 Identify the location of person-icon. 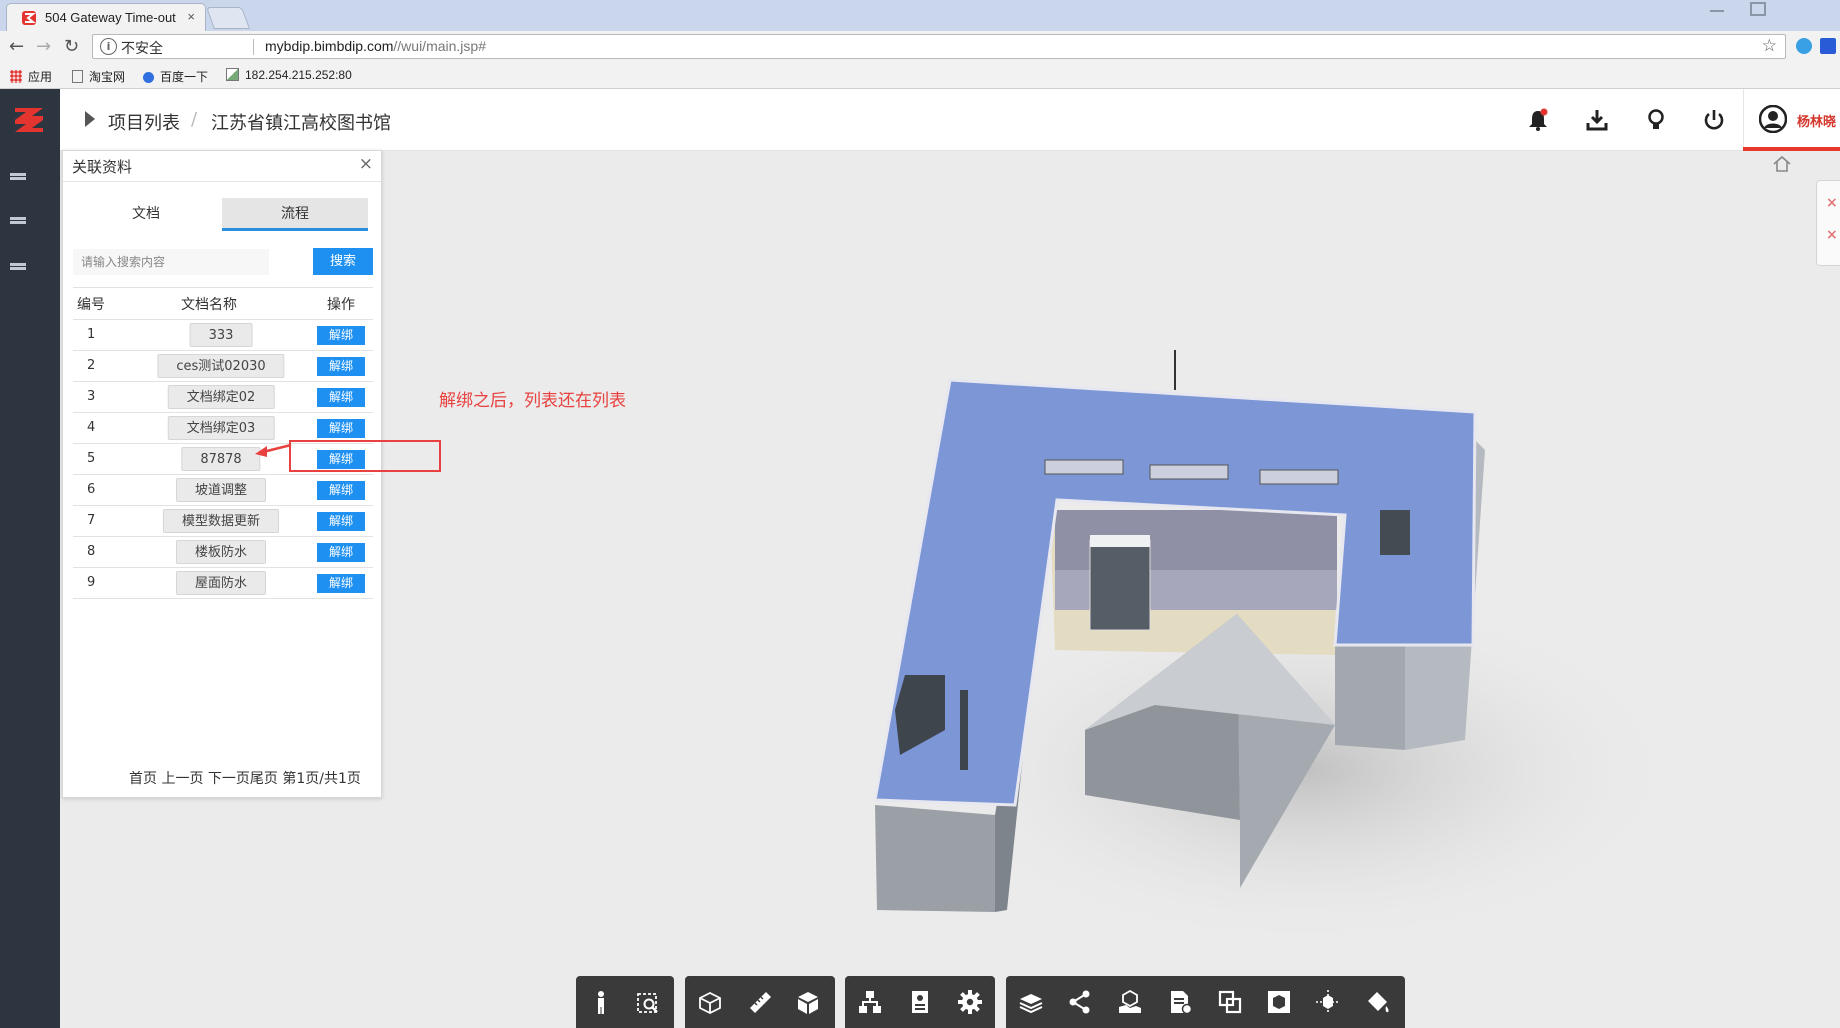
(601, 1002).